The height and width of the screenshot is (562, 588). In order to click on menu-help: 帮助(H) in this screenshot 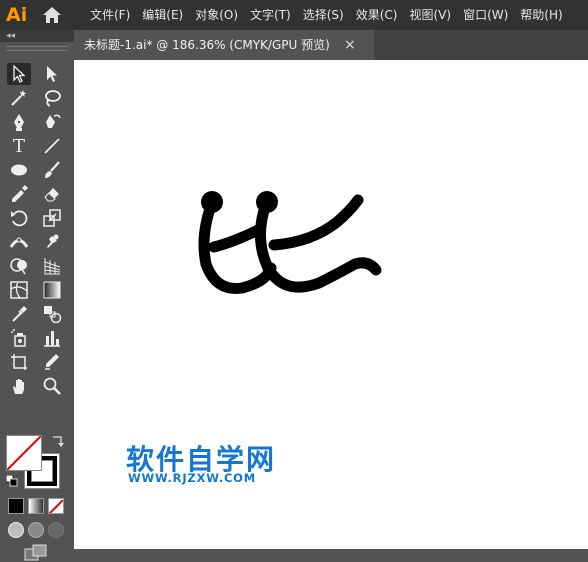, I will do `click(541, 15)`.